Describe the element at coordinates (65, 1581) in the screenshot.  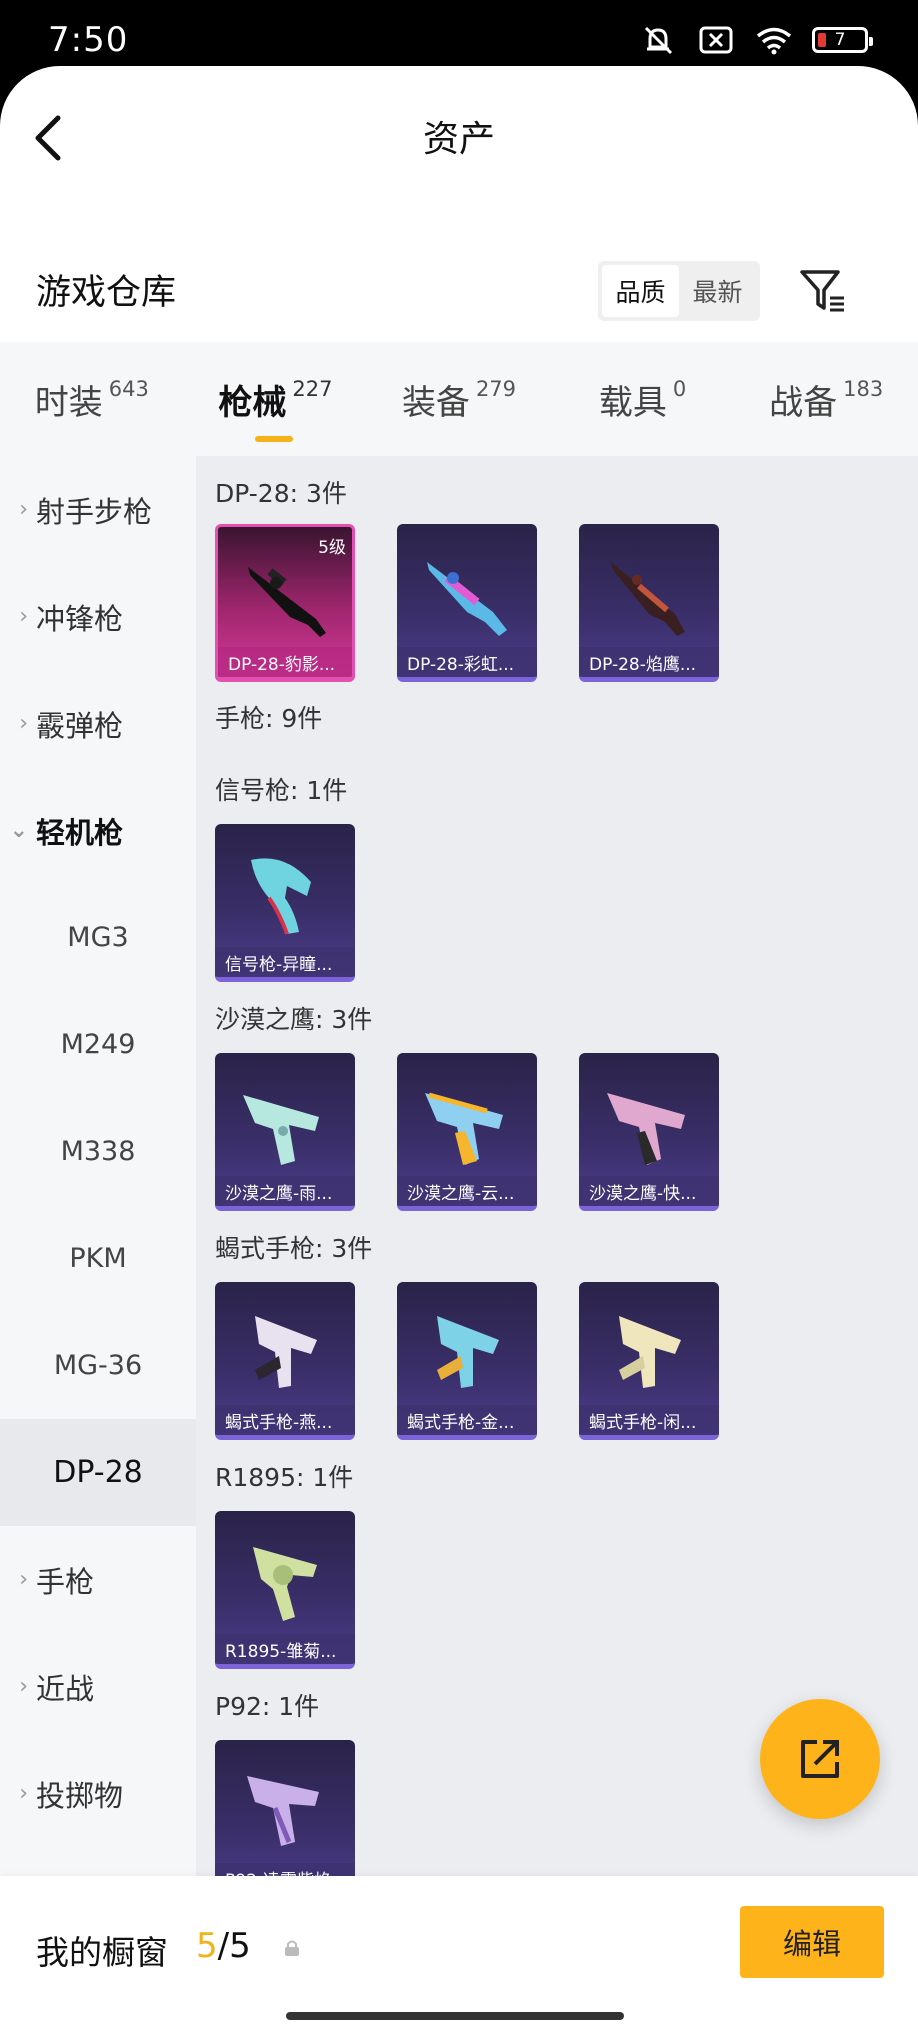
I see `sidebar-item-label: 手枪` at that location.